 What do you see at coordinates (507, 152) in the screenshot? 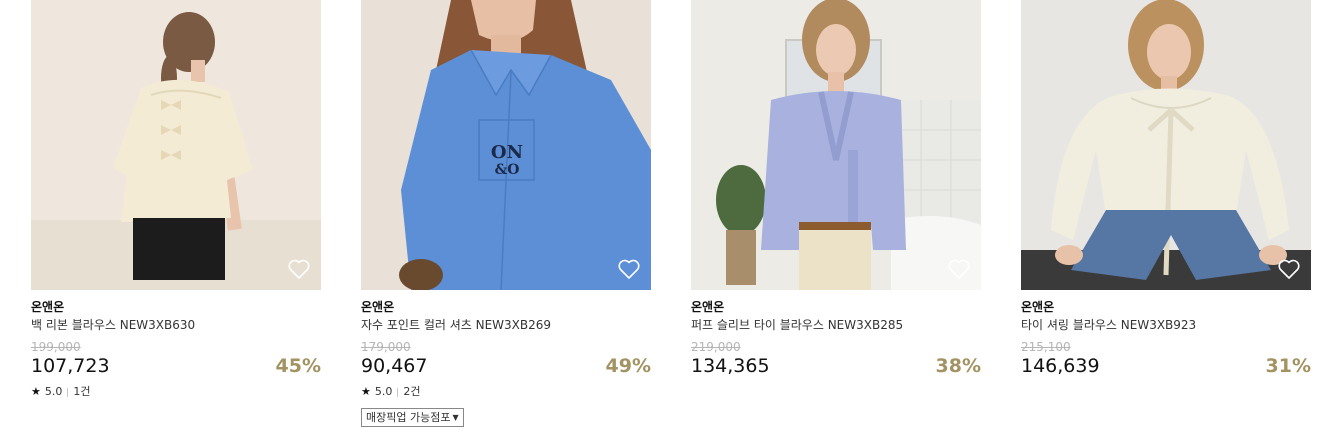
I see `svg-text: ON` at bounding box center [507, 152].